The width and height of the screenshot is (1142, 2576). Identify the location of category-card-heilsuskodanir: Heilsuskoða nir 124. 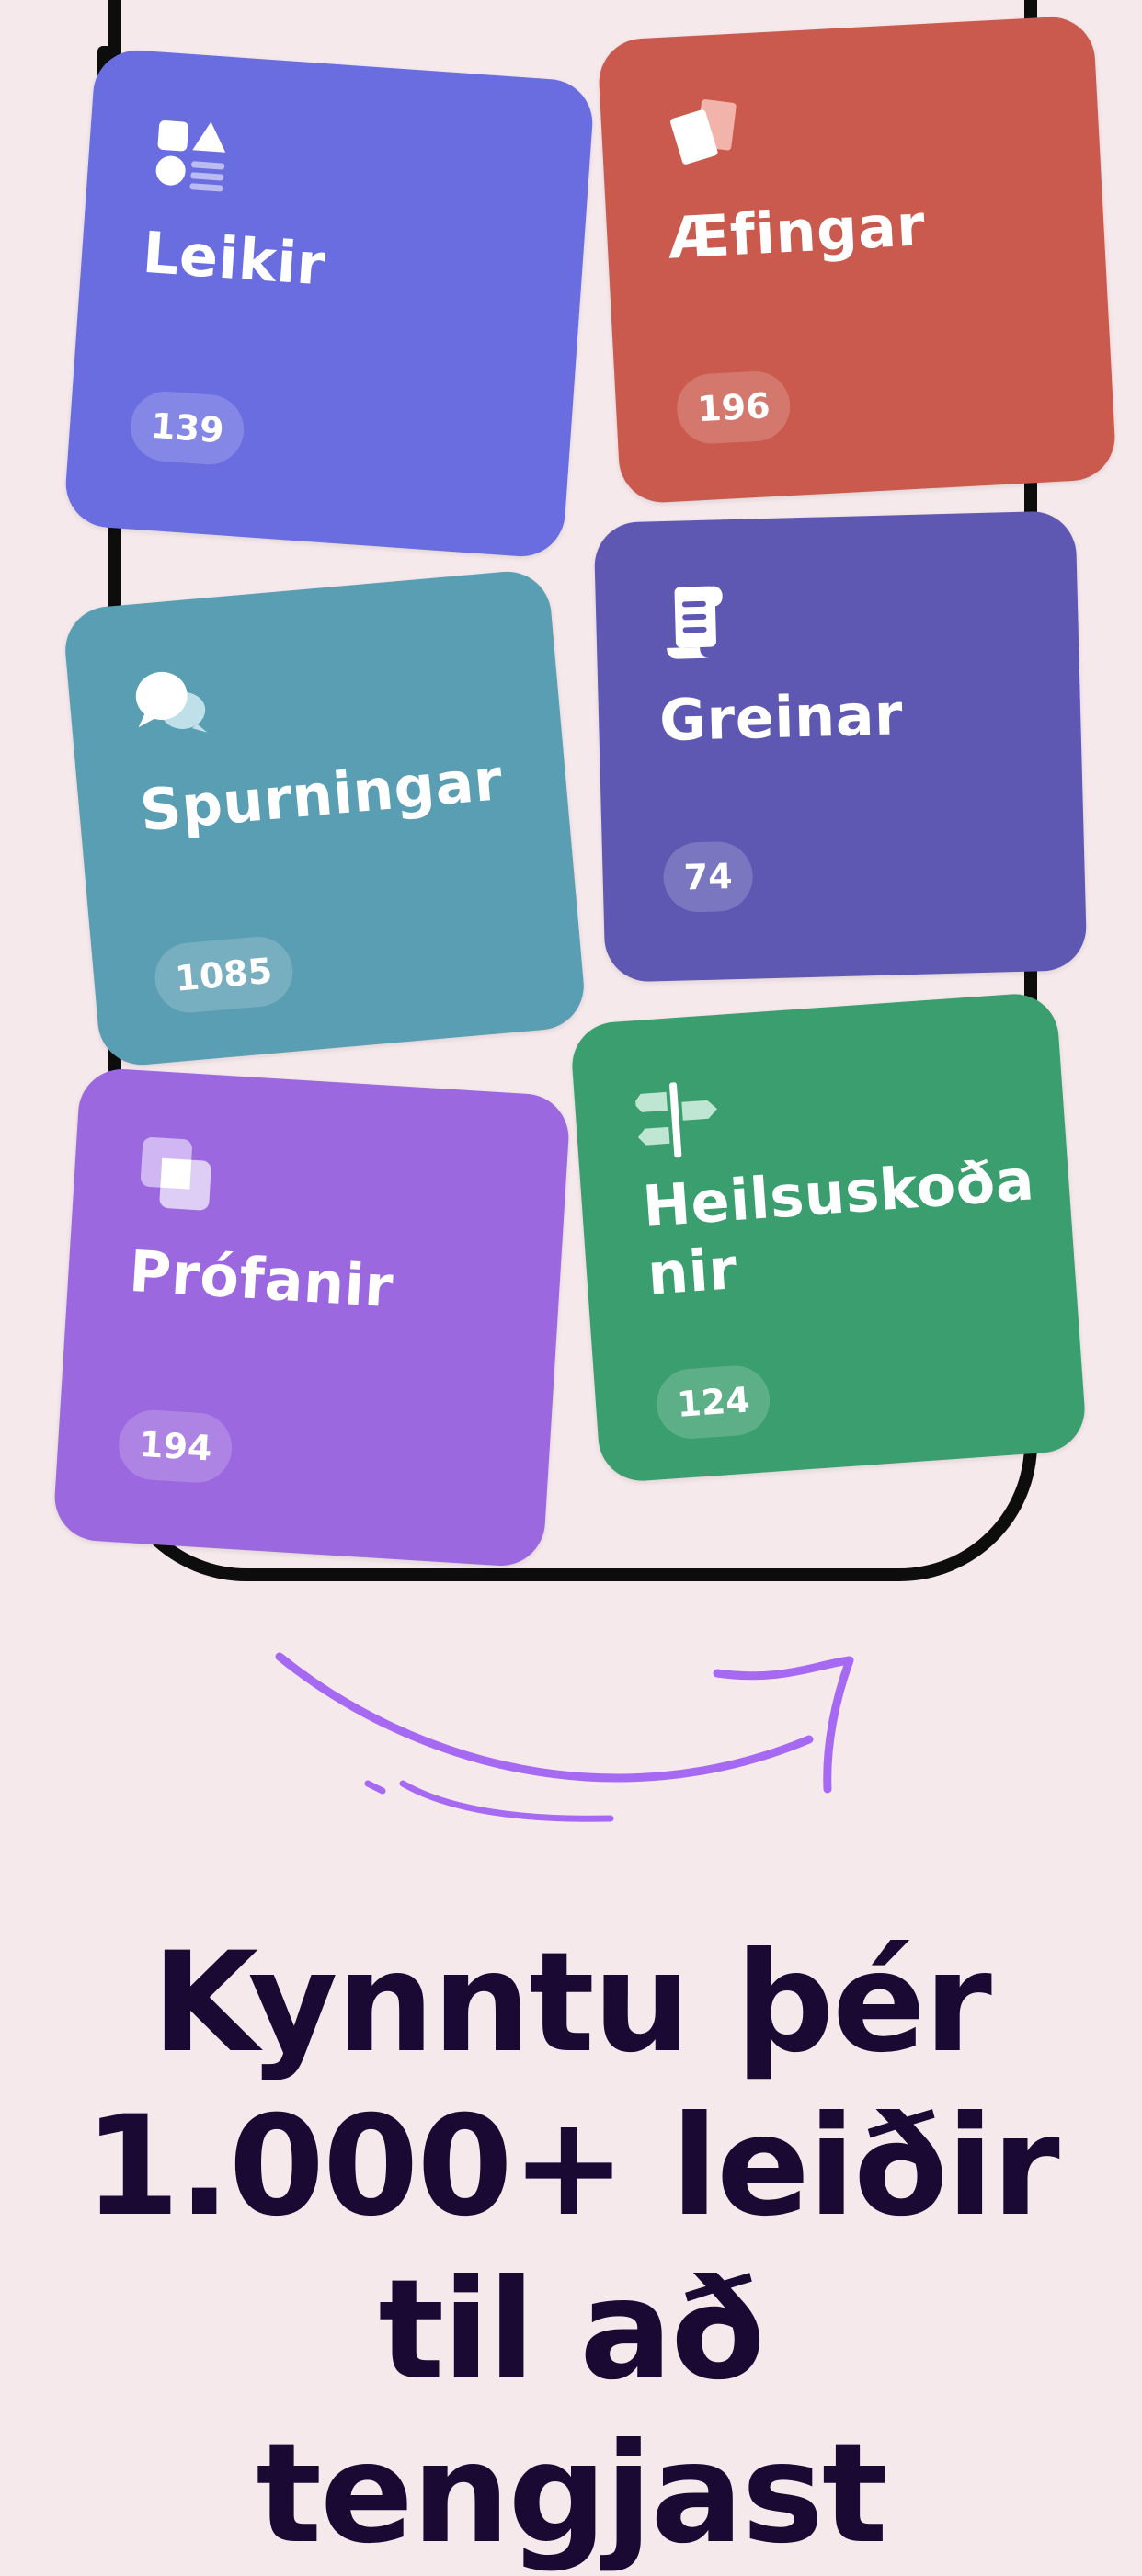
(828, 1237).